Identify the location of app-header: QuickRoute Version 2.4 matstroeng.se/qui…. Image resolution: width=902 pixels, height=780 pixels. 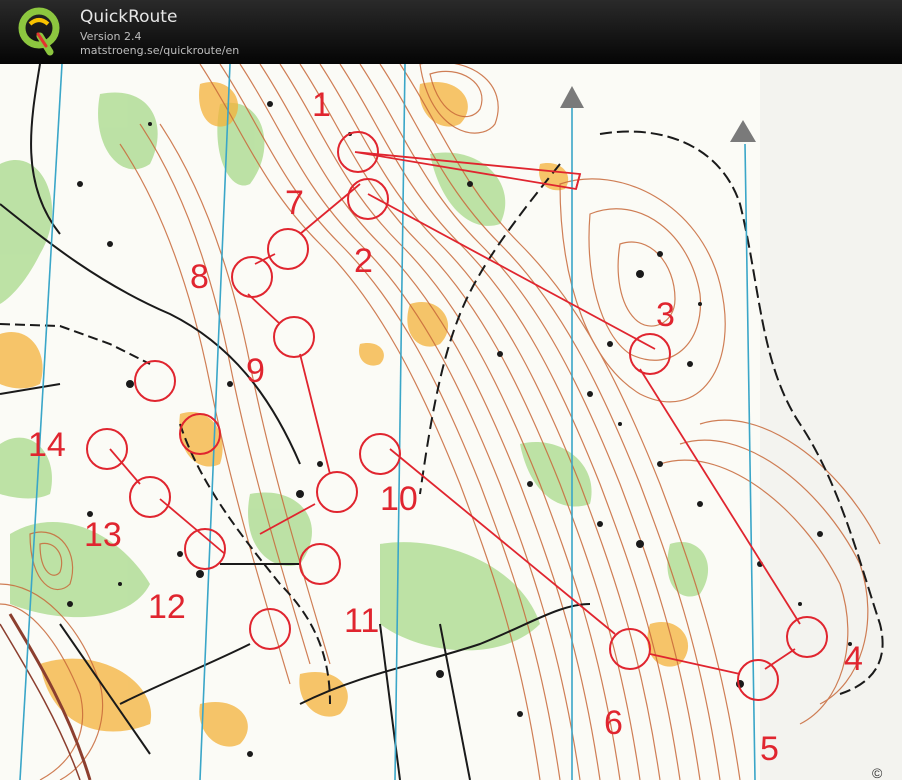
(451, 32).